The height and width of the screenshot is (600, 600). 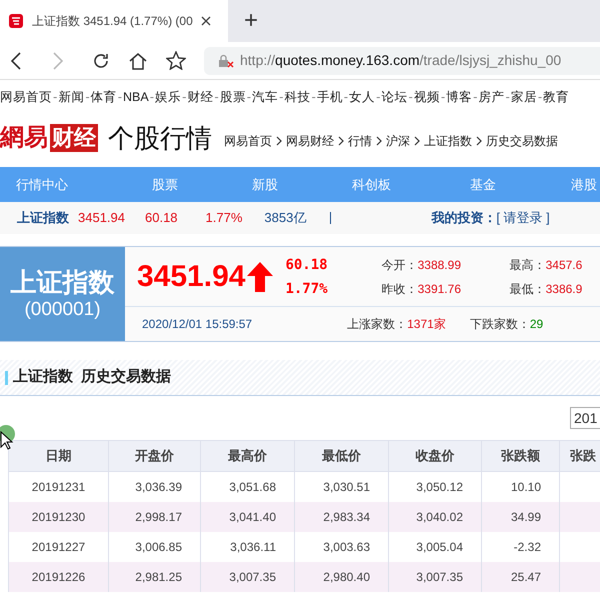 I want to click on table-cell: 20191226, so click(x=58, y=577).